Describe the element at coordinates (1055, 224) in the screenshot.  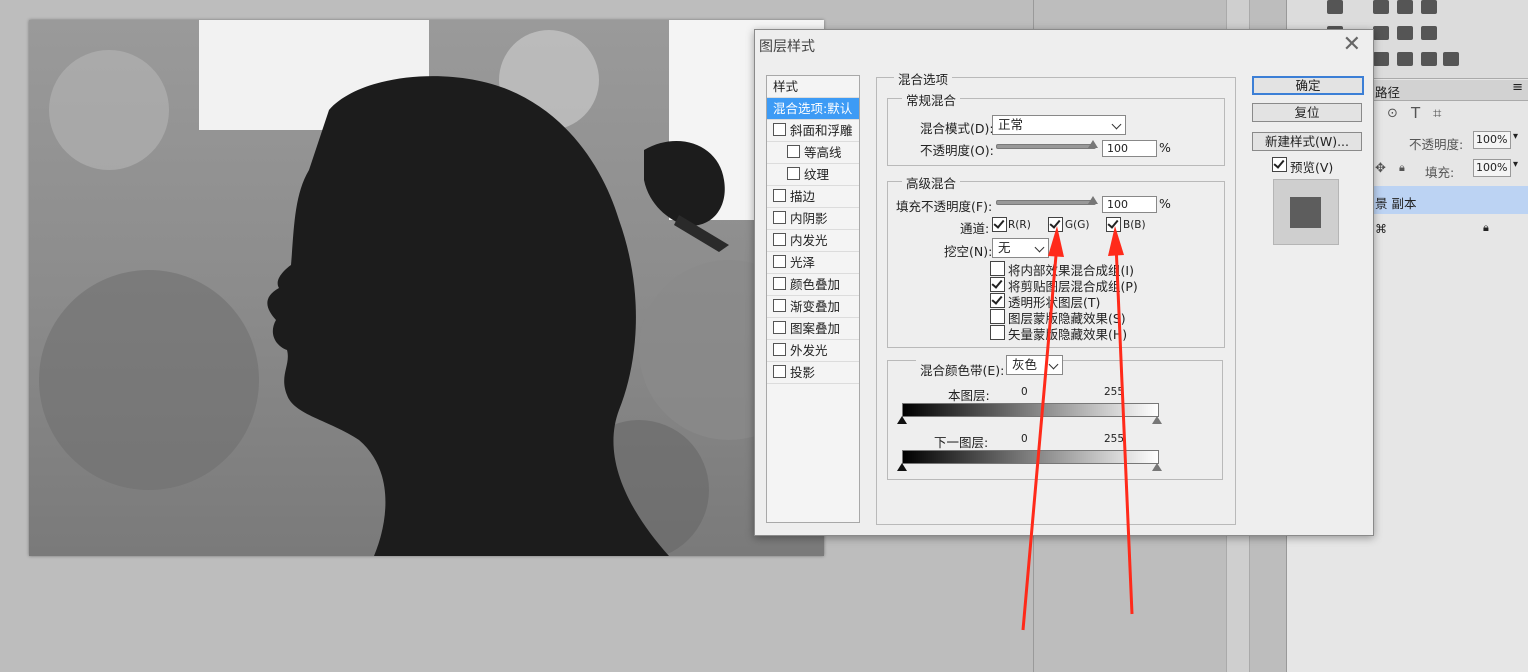
I see `channel-g-checkbox` at that location.